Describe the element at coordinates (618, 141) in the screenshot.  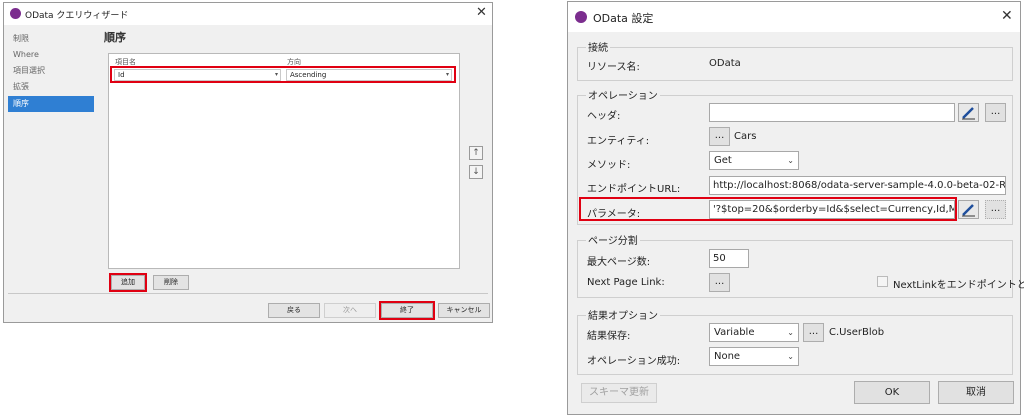
I see `entity-label: エンティティ:` at that location.